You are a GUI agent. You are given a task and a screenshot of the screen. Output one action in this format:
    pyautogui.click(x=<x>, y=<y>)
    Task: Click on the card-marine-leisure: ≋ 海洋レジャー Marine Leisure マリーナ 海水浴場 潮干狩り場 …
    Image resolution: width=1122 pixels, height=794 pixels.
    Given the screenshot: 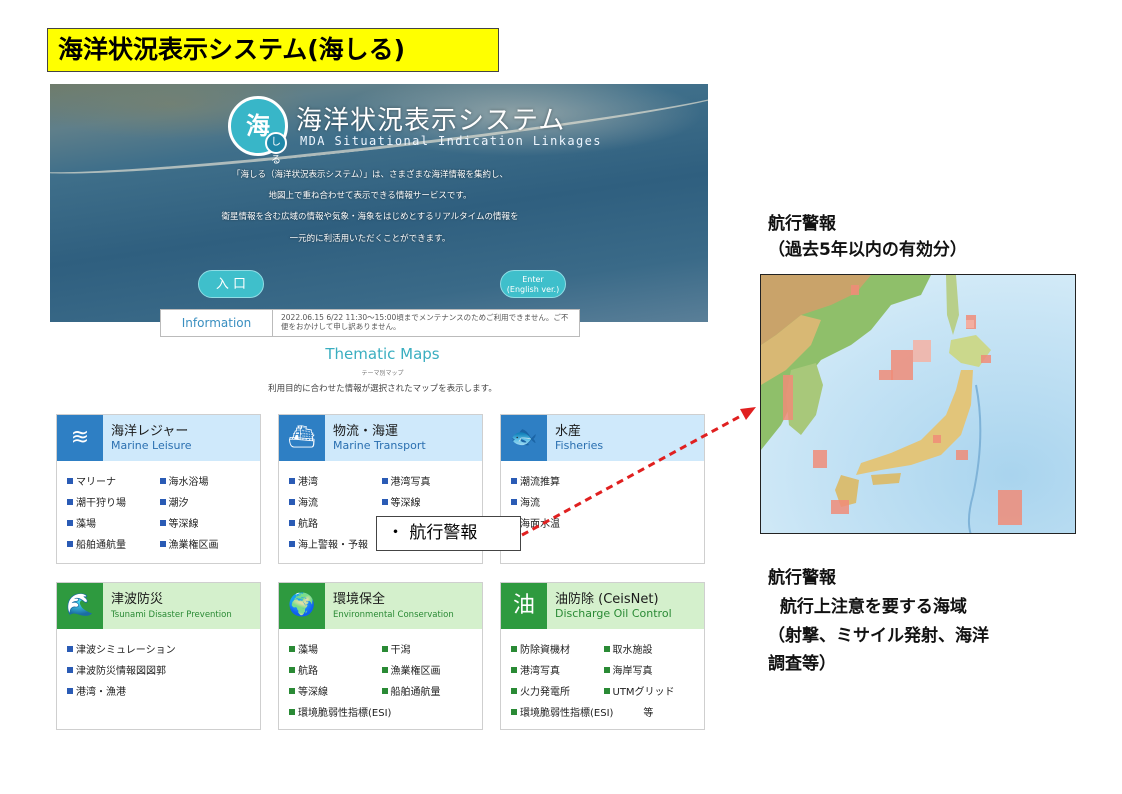 What is the action you would take?
    pyautogui.click(x=158, y=489)
    